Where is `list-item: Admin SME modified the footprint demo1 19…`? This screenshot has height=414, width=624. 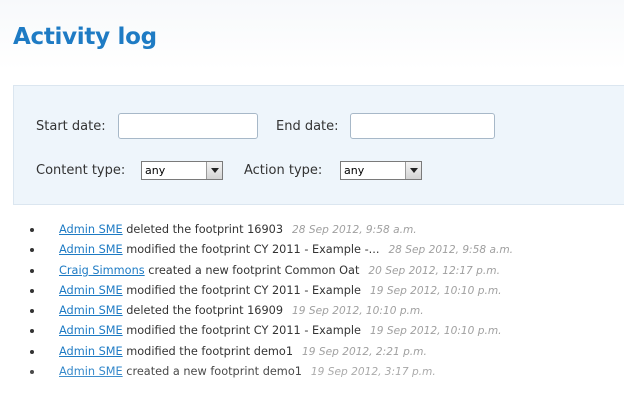 list-item: Admin SME modified the footprint demo1 19… is located at coordinates (327, 352).